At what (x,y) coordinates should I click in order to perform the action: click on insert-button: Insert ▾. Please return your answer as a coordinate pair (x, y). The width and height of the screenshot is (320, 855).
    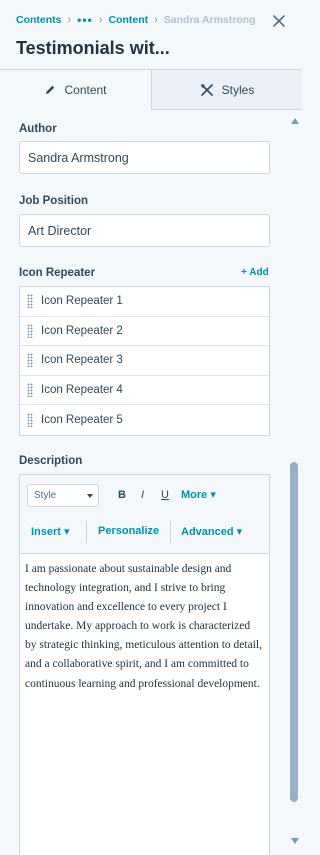
    Looking at the image, I should click on (50, 531).